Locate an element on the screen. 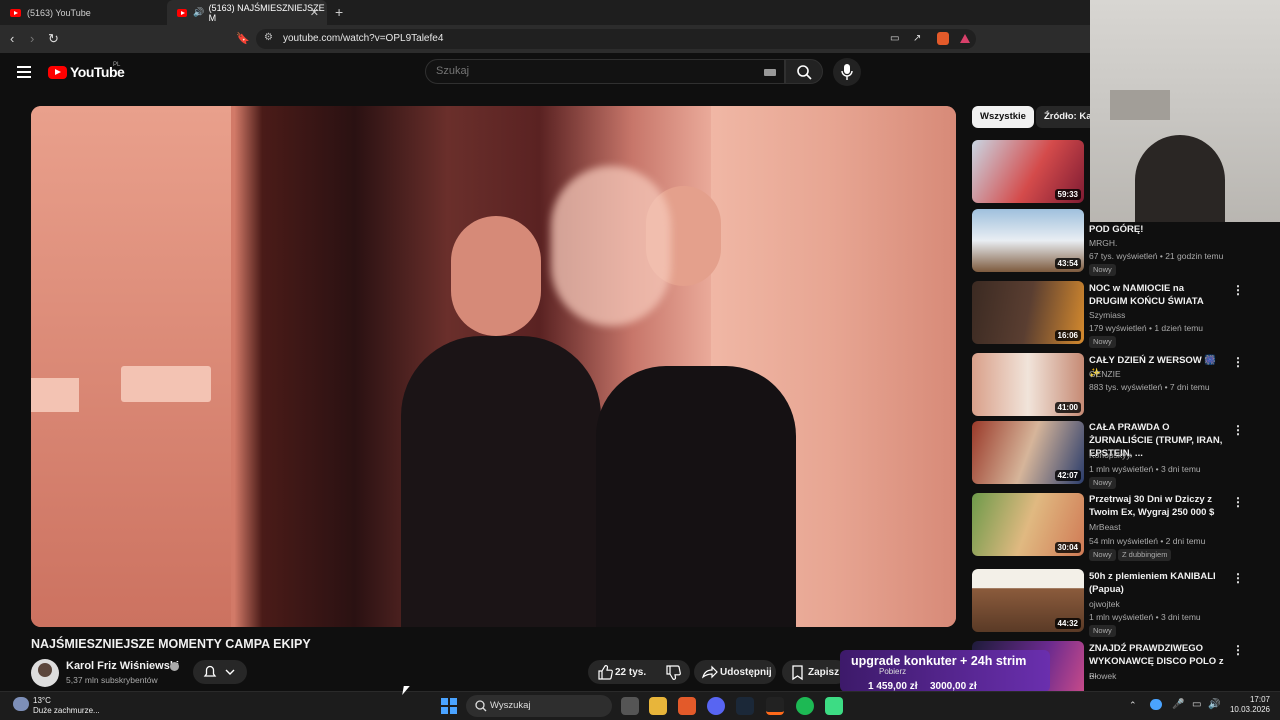  voice-search-button is located at coordinates (847, 72).